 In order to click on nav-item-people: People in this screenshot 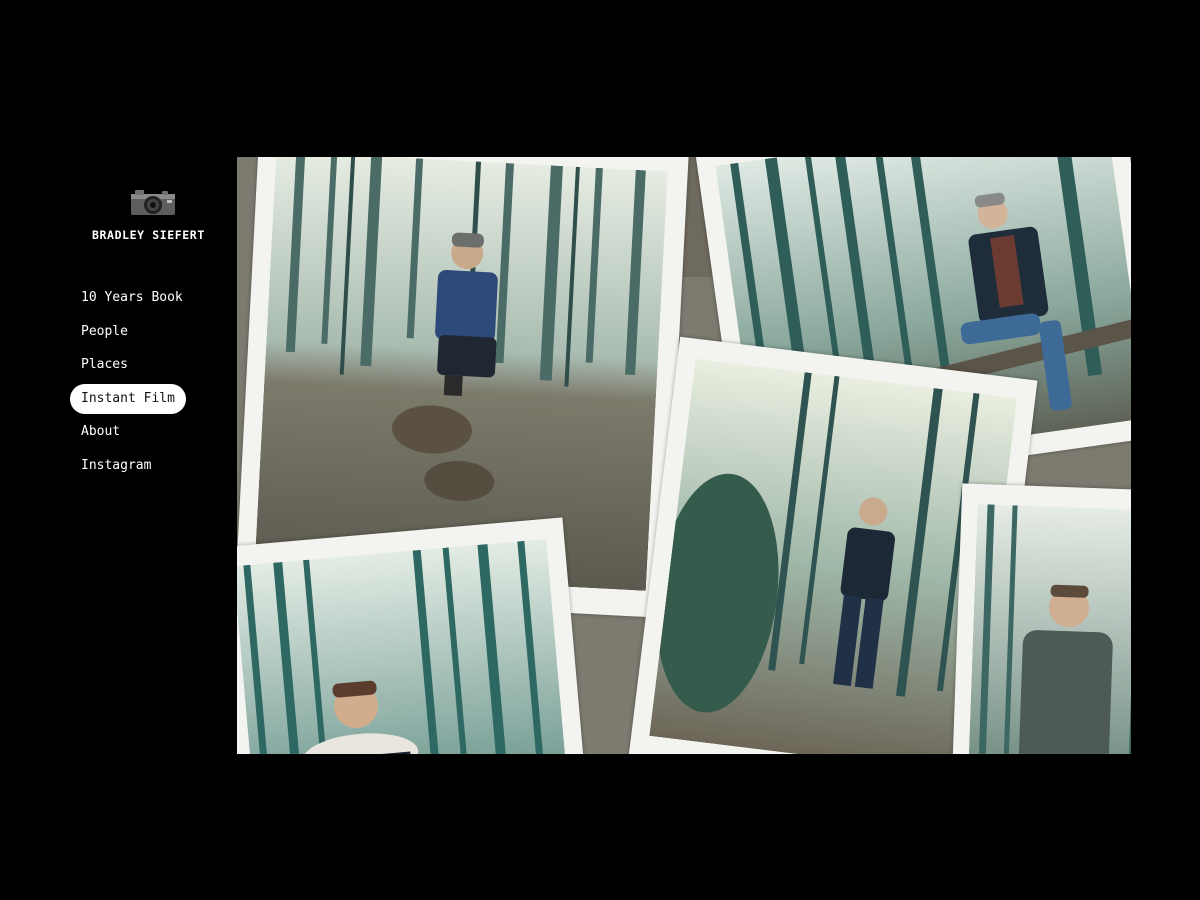, I will do `click(132, 332)`.